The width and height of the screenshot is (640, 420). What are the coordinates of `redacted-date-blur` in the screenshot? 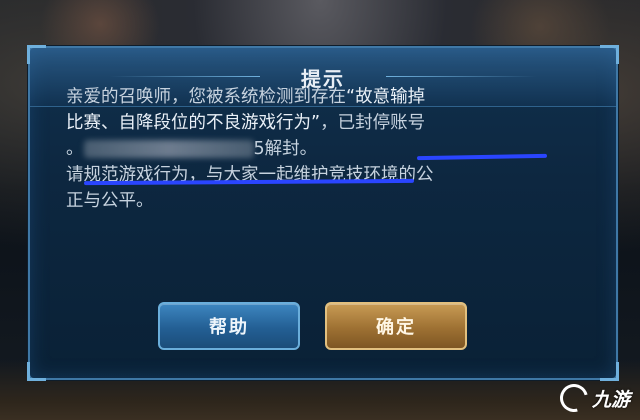 It's located at (168, 149).